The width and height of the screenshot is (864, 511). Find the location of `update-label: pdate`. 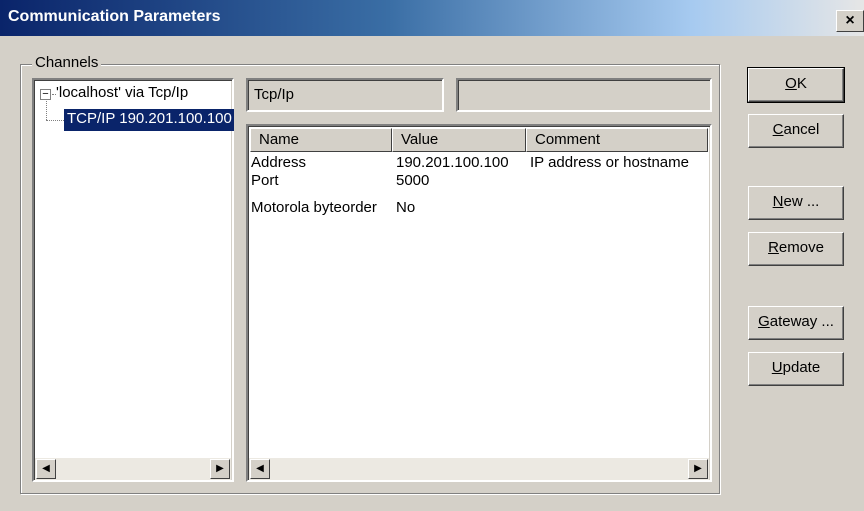

update-label: pdate is located at coordinates (801, 367).